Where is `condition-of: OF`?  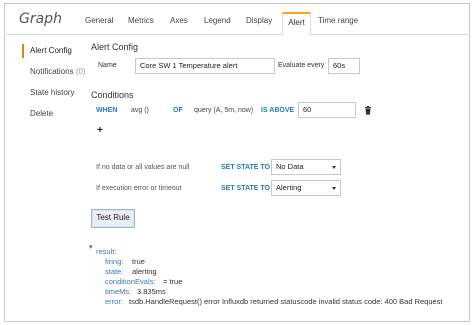
condition-of: OF is located at coordinates (178, 110).